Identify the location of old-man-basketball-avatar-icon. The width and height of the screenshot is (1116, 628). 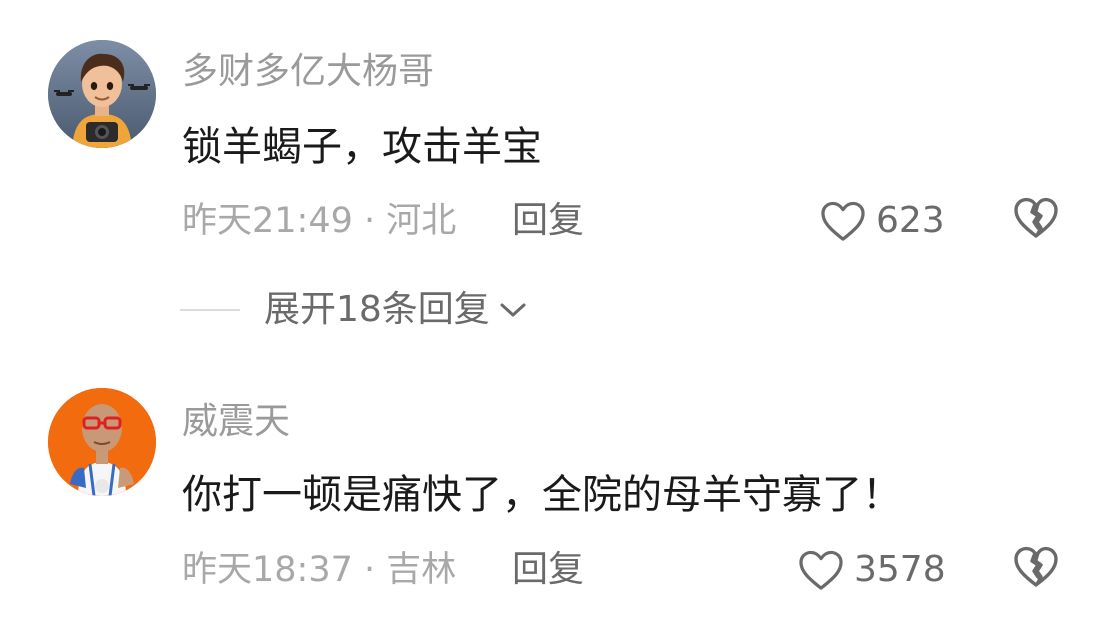
(102, 442).